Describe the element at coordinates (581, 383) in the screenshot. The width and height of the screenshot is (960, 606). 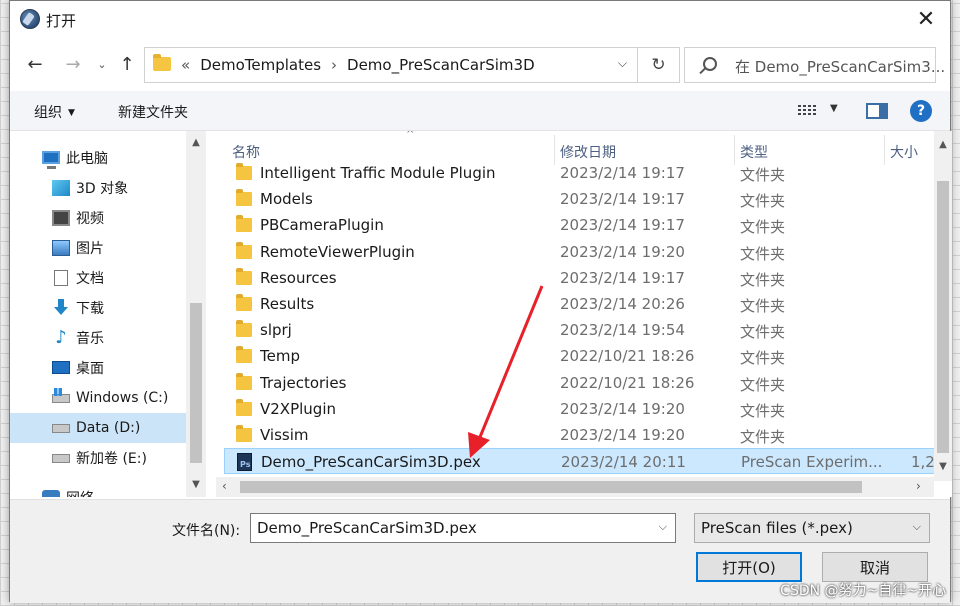
I see `file-row: Trajectories 2022/10/21 18:26 文件夹` at that location.